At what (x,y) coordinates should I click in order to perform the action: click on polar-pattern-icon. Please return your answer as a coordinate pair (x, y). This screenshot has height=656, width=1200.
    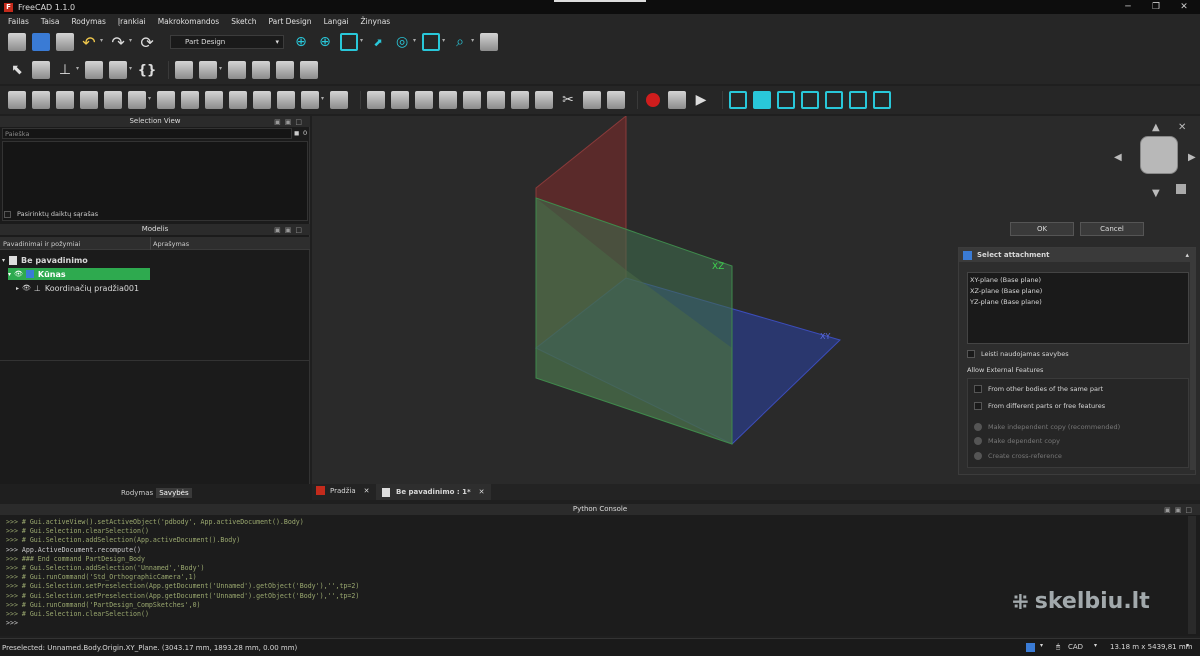
    Looking at the image, I should click on (520, 100).